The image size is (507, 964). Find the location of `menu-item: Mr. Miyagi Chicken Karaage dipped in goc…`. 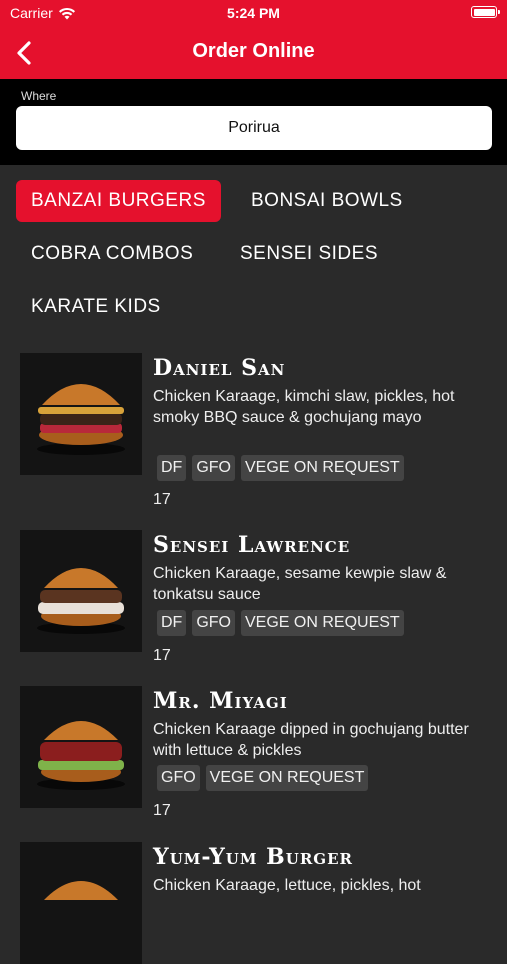

menu-item: Mr. Miyagi Chicken Karaage dipped in goc… is located at coordinates (253, 756).